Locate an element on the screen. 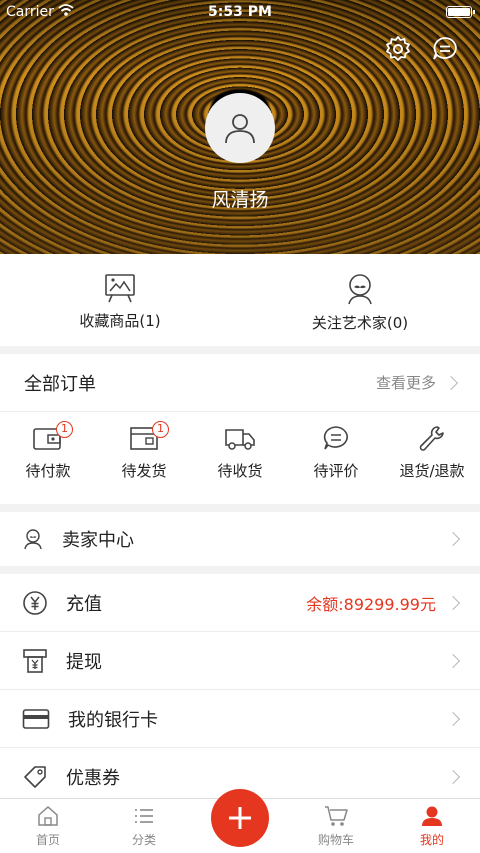  truck-icon is located at coordinates (240, 439).